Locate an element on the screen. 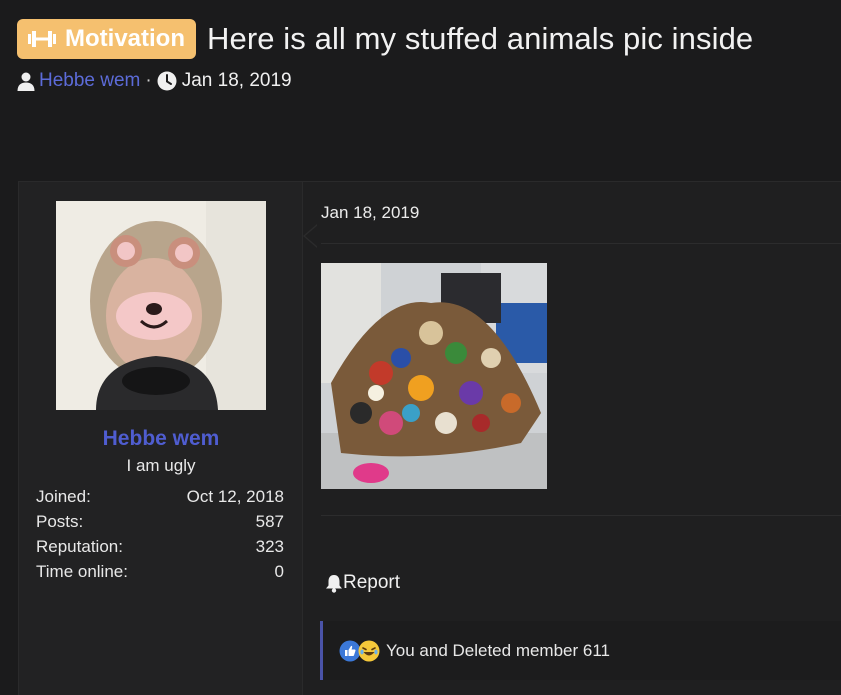 This screenshot has height=695, width=841. reactions-text: You and Deleted member 611 is located at coordinates (498, 651).